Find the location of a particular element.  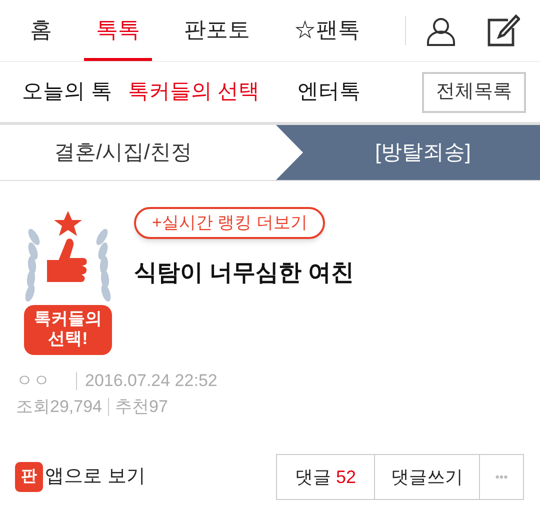

app-logo-icon: 판 is located at coordinates (29, 477).